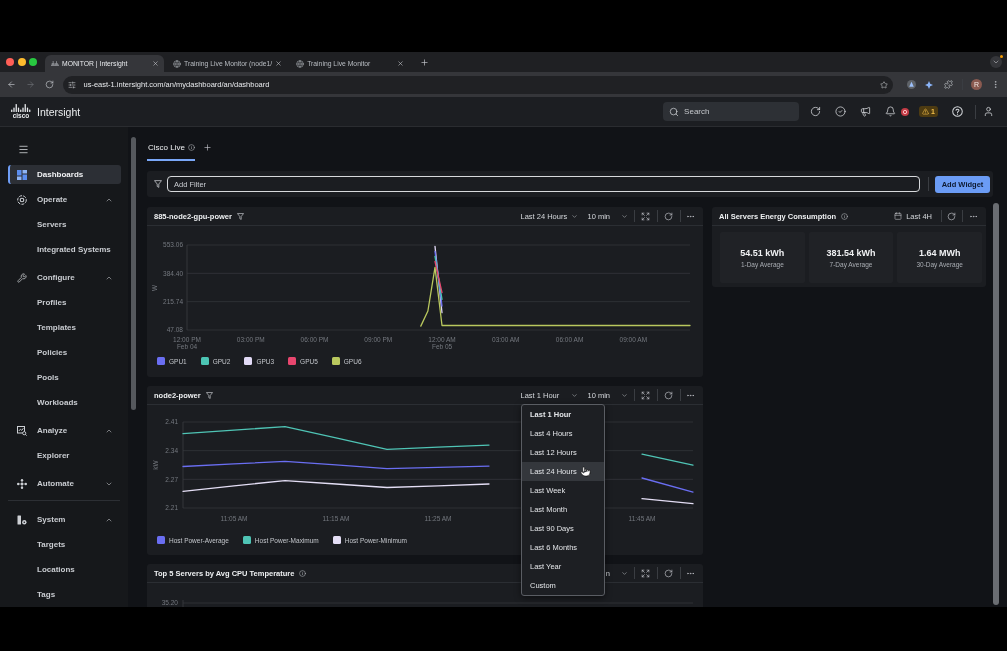  I want to click on alarm-badge-icon, so click(905, 111).